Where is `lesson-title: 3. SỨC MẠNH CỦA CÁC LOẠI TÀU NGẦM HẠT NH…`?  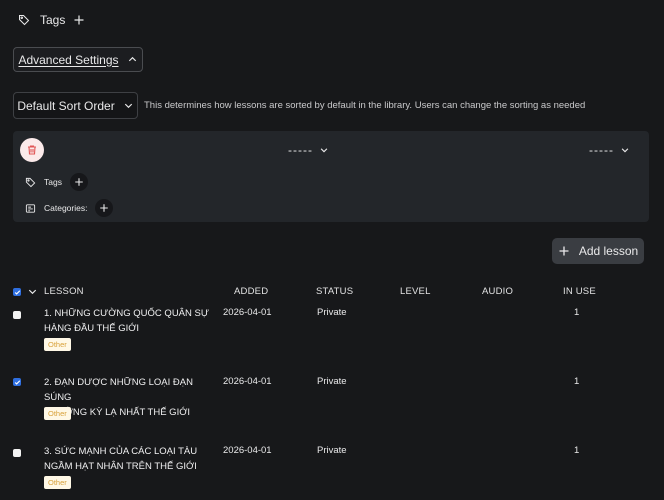
lesson-title: 3. SỨC MẠNH CỦA CÁC LOẠI TÀU NGẦM HẠT NH… is located at coordinates (131, 459).